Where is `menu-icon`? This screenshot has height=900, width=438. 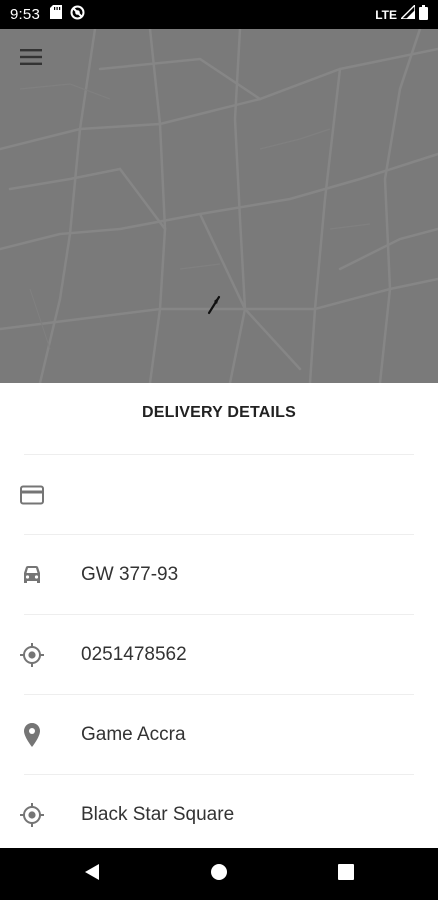
menu-icon is located at coordinates (31, 59).